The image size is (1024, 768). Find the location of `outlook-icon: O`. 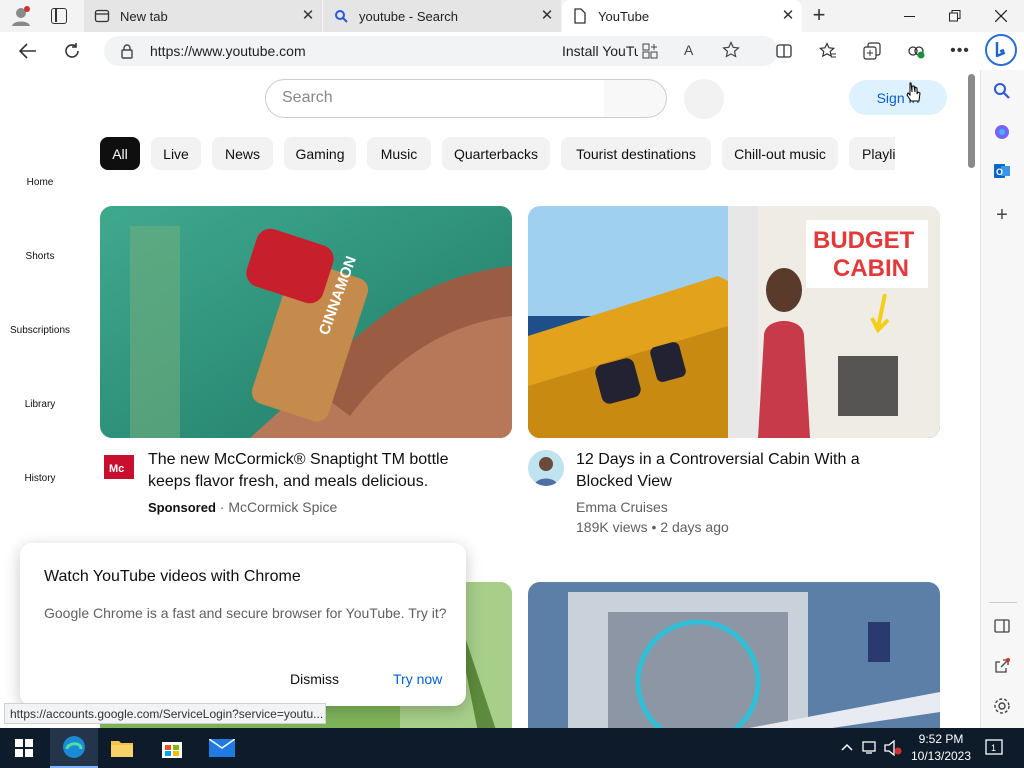

outlook-icon: O is located at coordinates (1002, 171).